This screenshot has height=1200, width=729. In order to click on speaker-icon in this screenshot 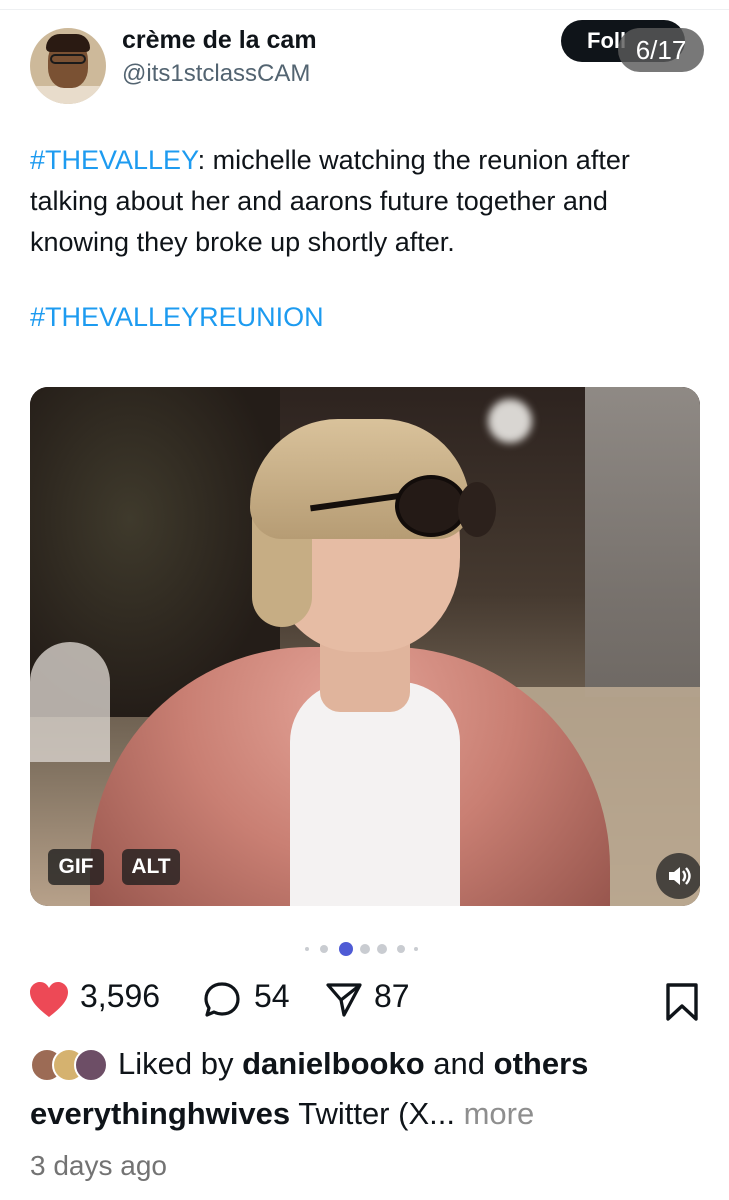, I will do `click(680, 876)`.